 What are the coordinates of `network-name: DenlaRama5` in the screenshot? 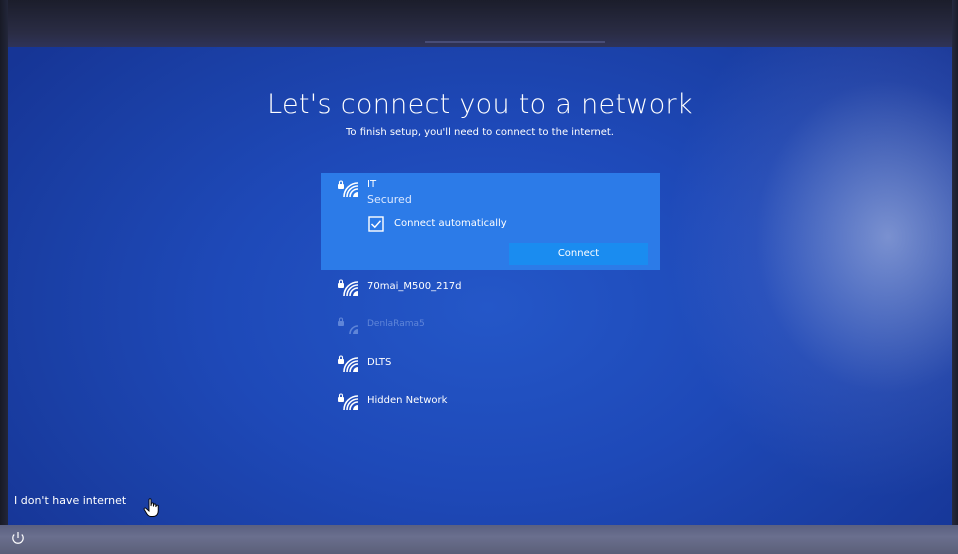 It's located at (396, 324).